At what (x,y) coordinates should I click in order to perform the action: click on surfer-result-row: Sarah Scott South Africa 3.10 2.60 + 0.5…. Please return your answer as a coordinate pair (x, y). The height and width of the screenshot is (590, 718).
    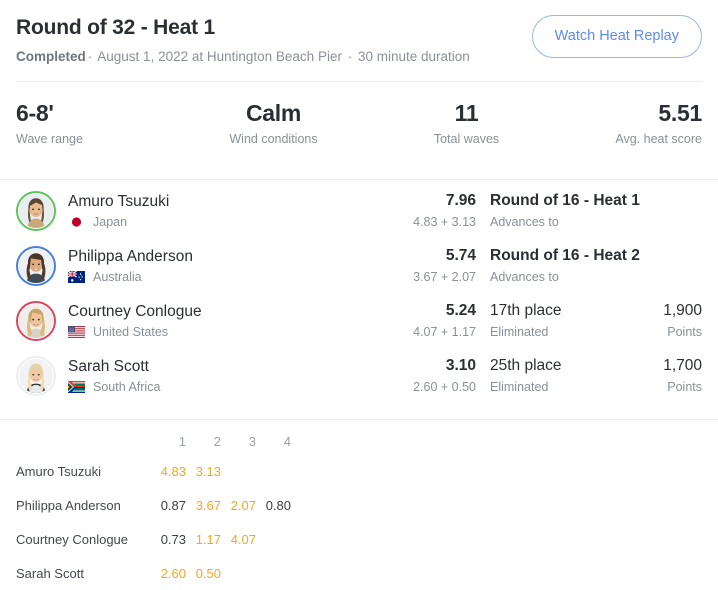
    Looking at the image, I should click on (359, 375).